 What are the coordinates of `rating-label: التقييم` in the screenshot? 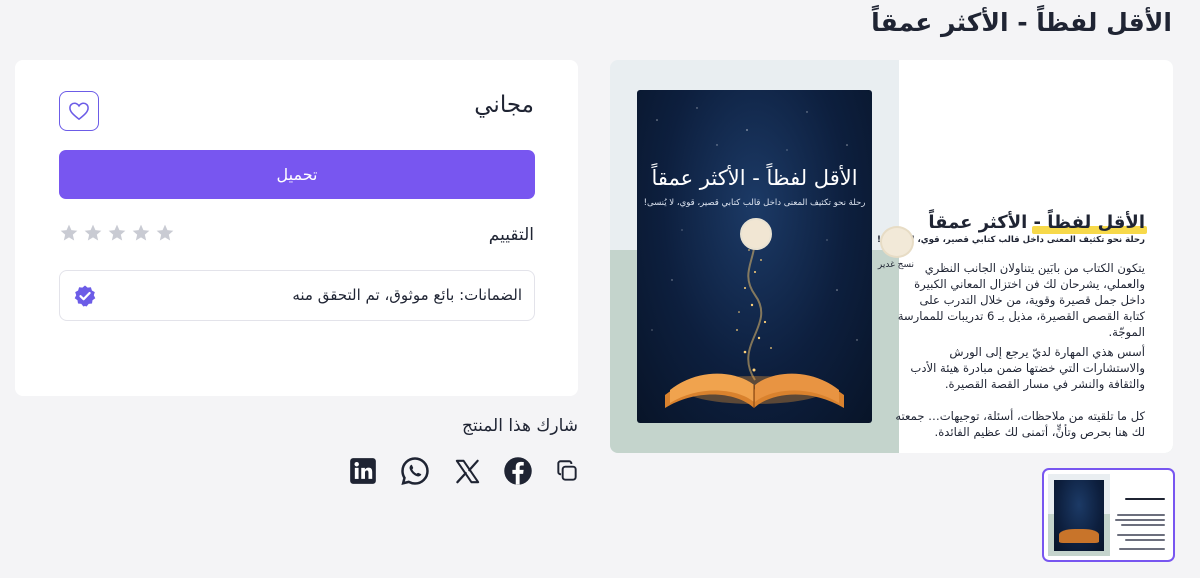 It's located at (511, 235).